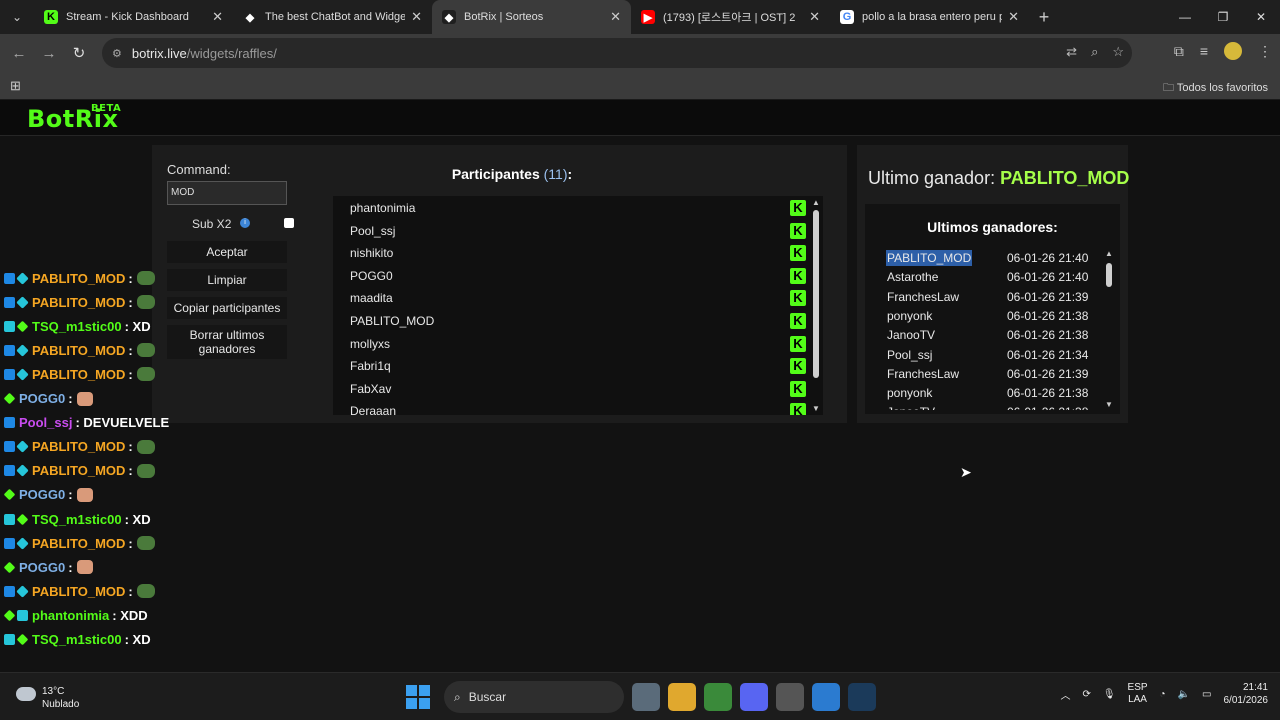 The height and width of the screenshot is (720, 1280). What do you see at coordinates (1109, 329) in the screenshot?
I see `winners-scrollbar: ▲ ▼` at bounding box center [1109, 329].